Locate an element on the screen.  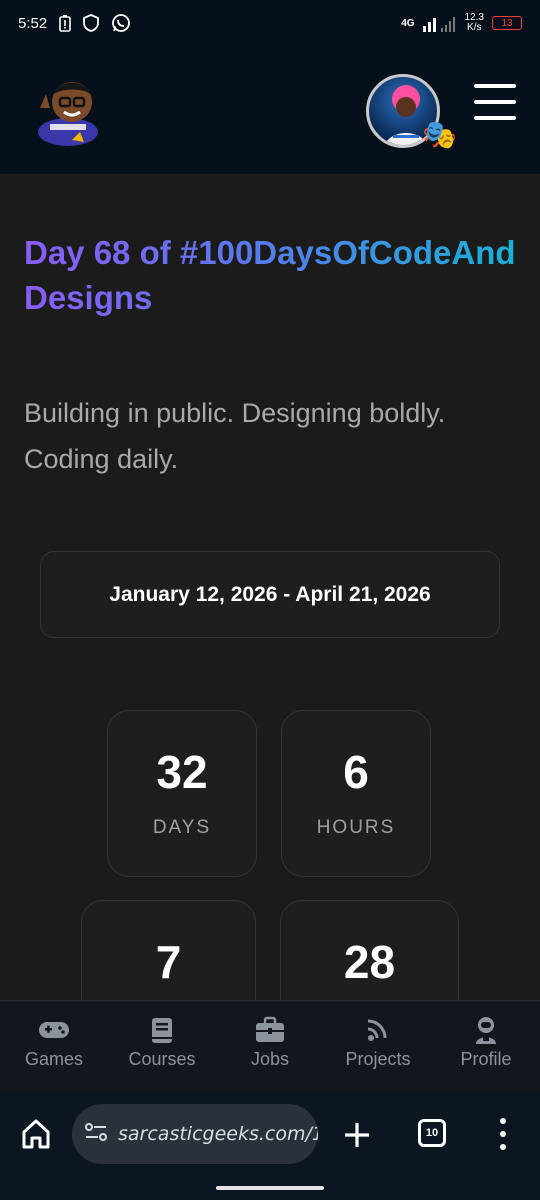
signal-icon is located at coordinates (439, 23).